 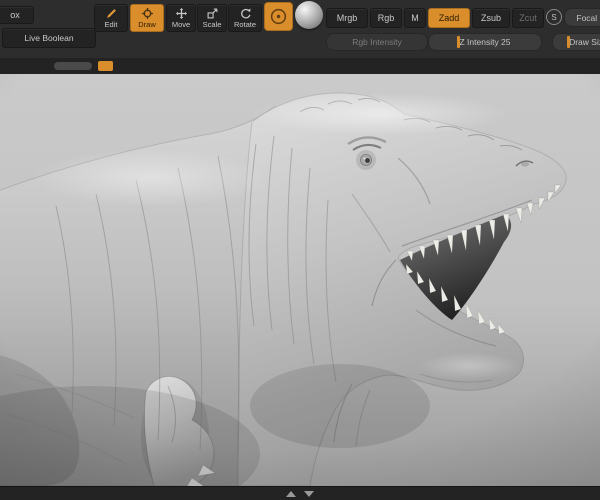 I want to click on current-tool-sphere-icon, so click(x=309, y=15).